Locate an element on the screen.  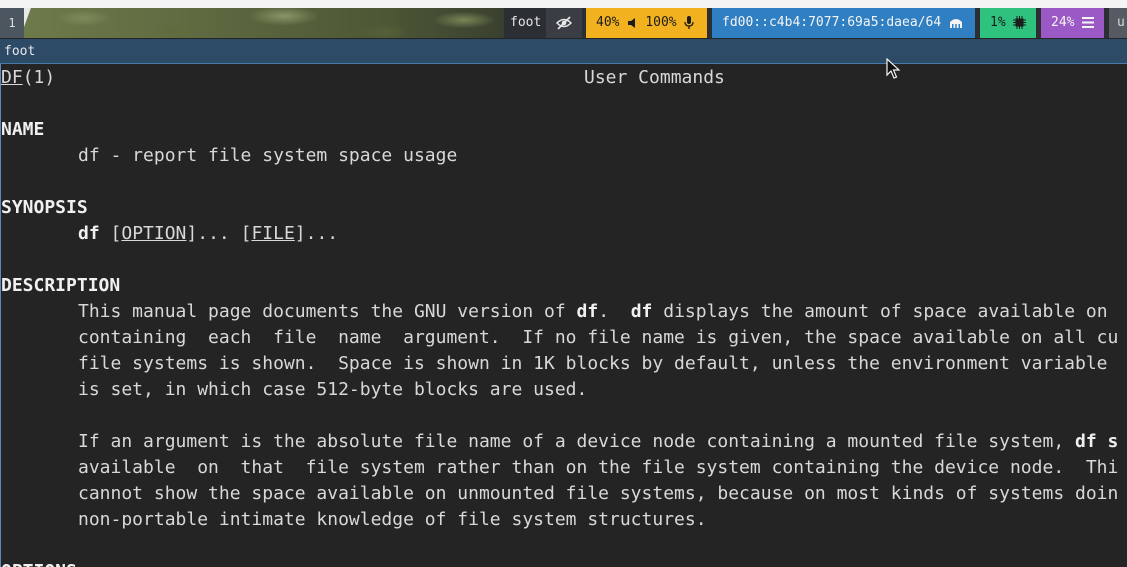
cpu-usage: 1% is located at coordinates (998, 22).